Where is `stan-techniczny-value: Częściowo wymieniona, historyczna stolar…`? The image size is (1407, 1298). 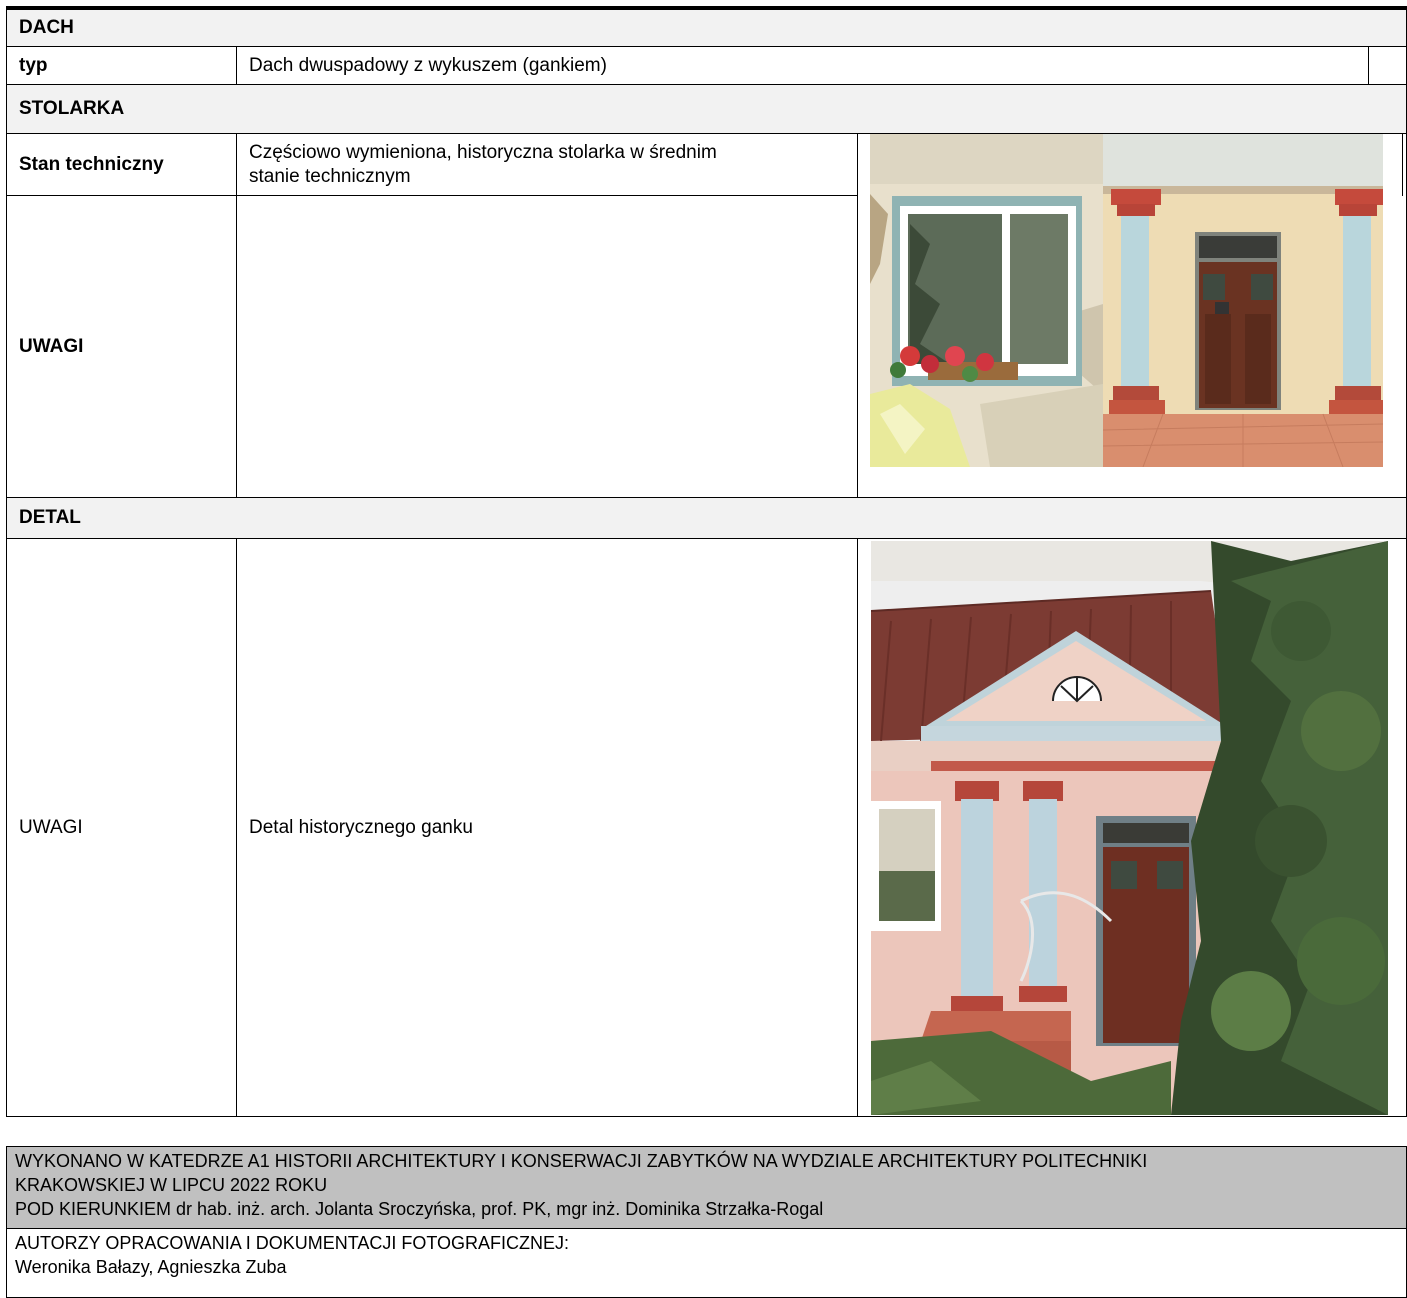 stan-techniczny-value: Częściowo wymieniona, historyczna stolar… is located at coordinates (547, 164).